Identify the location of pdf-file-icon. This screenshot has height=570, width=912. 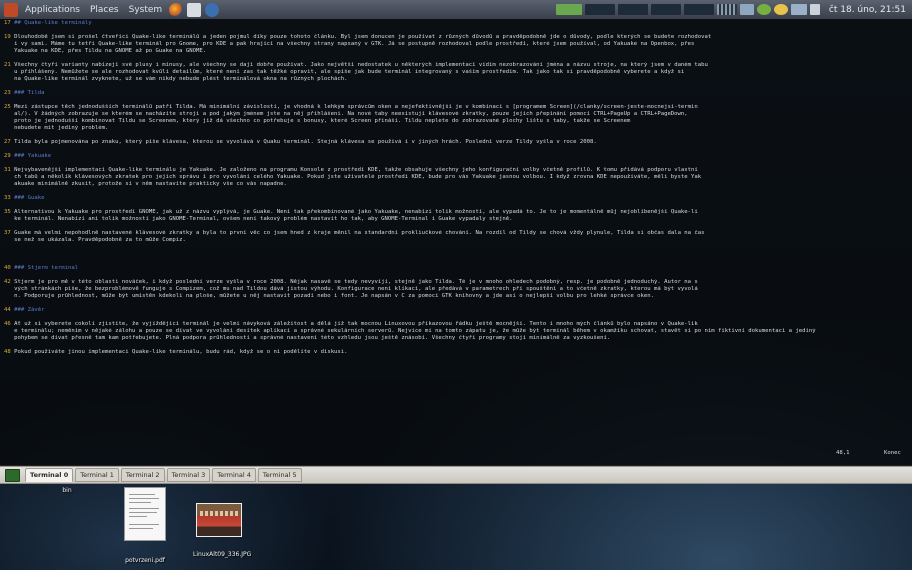
(145, 514).